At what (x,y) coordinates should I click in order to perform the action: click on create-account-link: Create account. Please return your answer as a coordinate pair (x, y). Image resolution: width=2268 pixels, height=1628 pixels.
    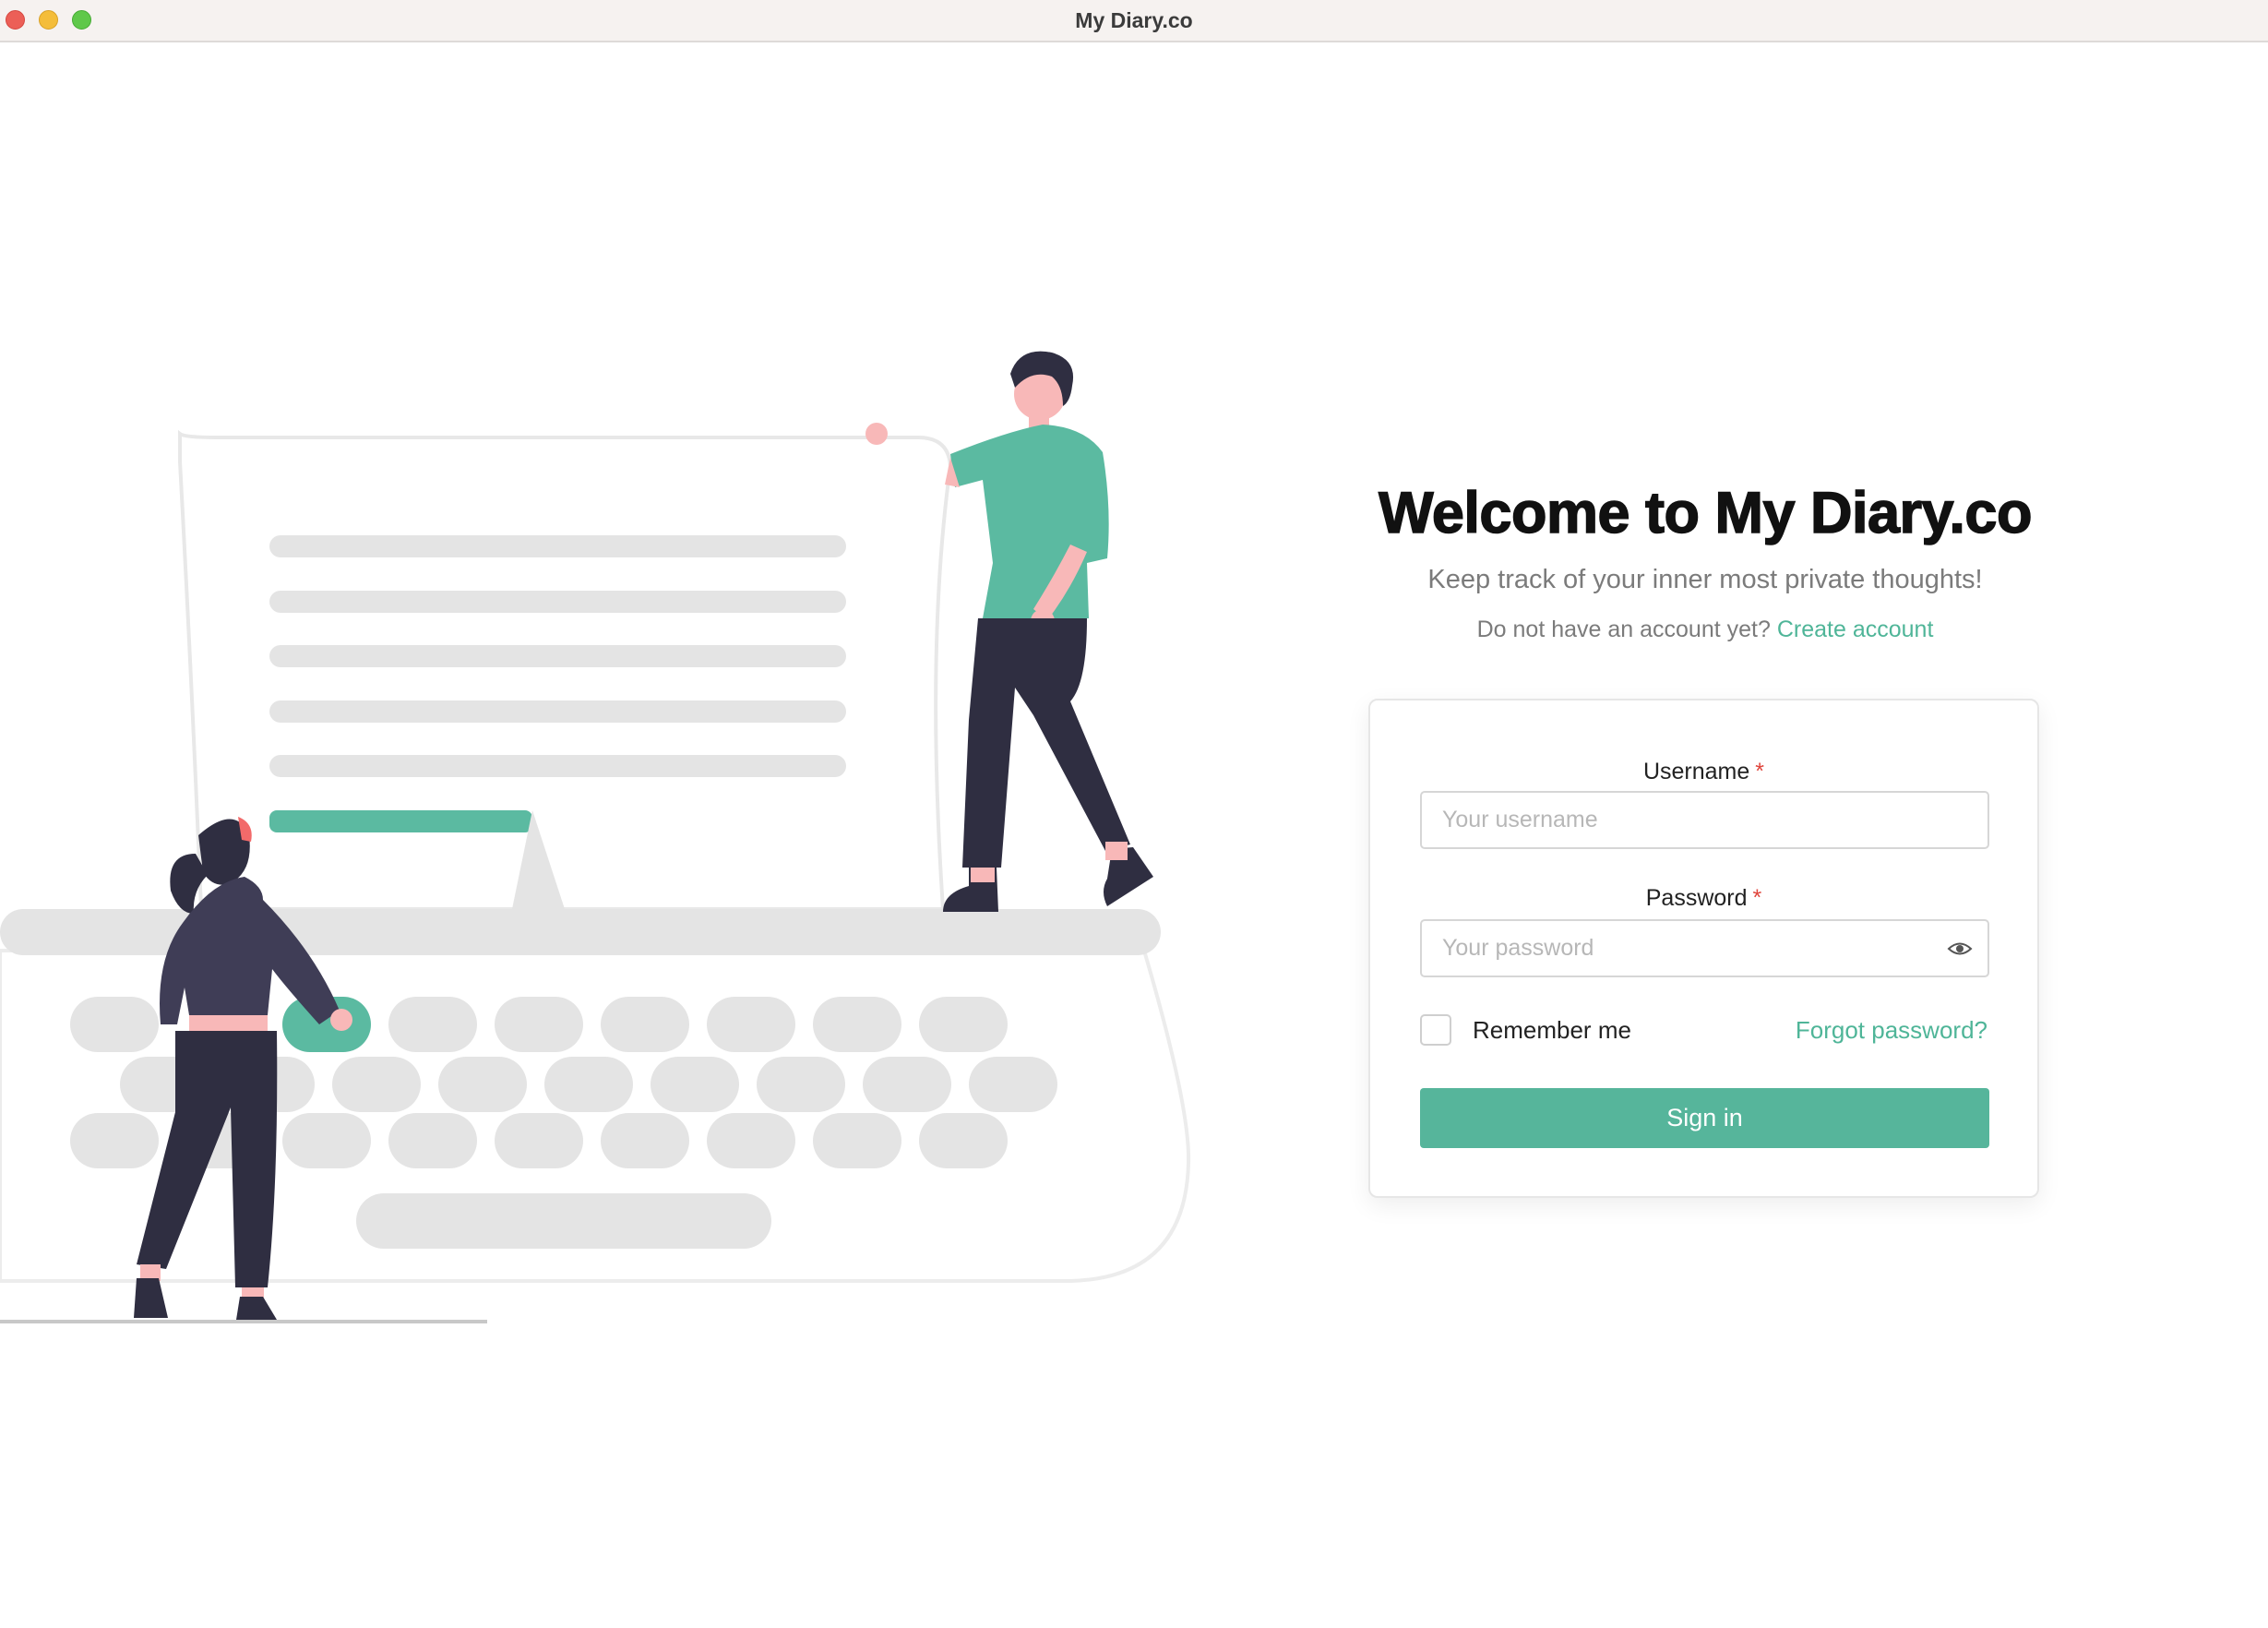
    Looking at the image, I should click on (1856, 629).